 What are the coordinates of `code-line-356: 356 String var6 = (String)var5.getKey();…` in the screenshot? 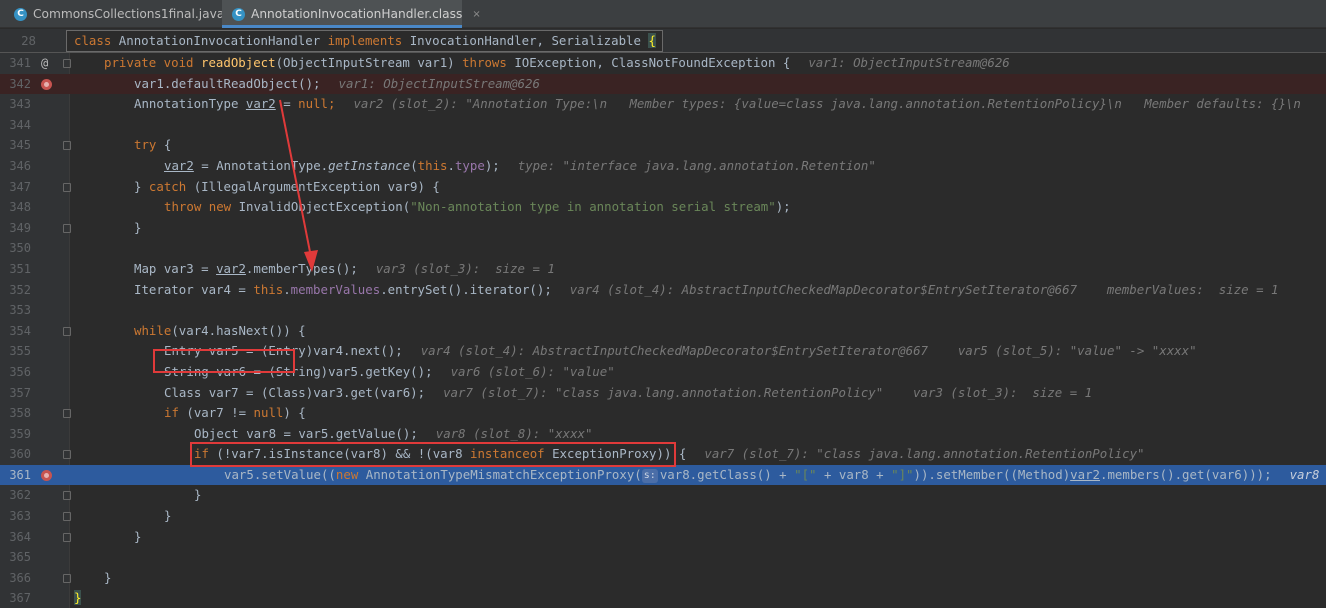 It's located at (663, 372).